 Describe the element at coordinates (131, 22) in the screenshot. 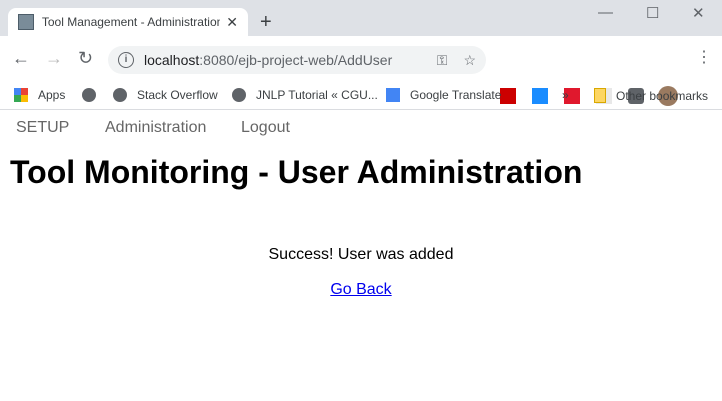

I see `tab-title: Tool Management - Administration` at that location.